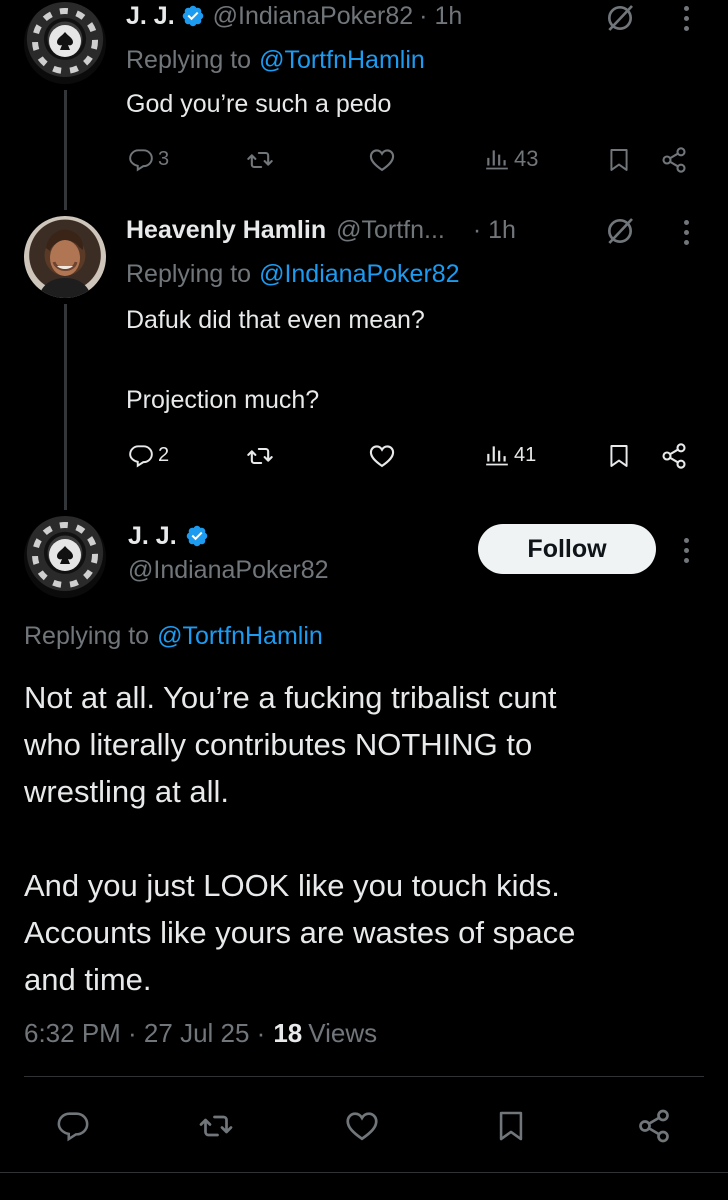 The width and height of the screenshot is (728, 1200). Describe the element at coordinates (343, 1032) in the screenshot. I see `main-tweet-views-label: Views` at that location.